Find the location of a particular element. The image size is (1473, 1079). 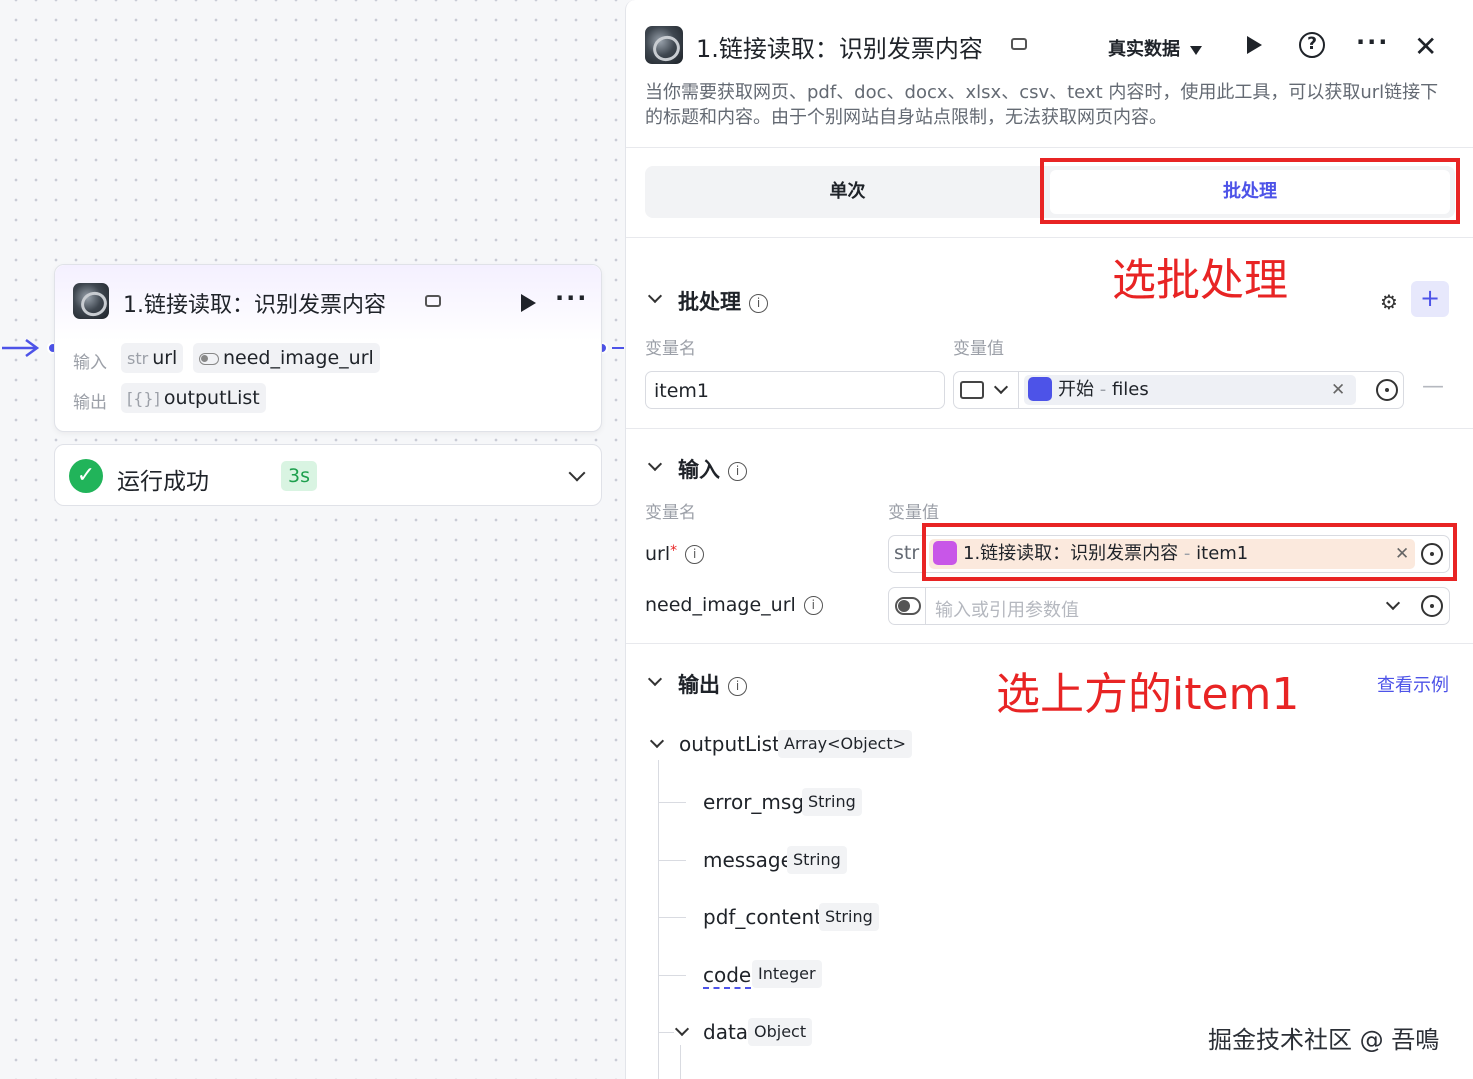

test-run-icon is located at coordinates (1254, 45).